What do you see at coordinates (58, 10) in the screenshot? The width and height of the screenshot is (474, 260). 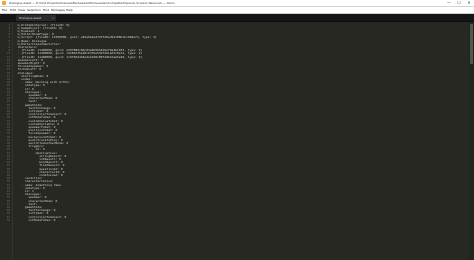 I see `menu-packages: Packages` at bounding box center [58, 10].